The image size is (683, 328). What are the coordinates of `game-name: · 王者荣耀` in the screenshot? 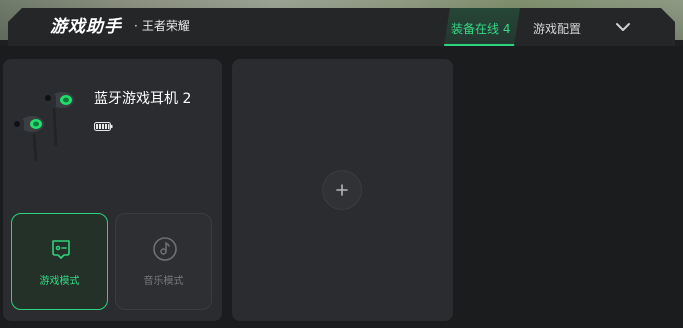 It's located at (162, 25).